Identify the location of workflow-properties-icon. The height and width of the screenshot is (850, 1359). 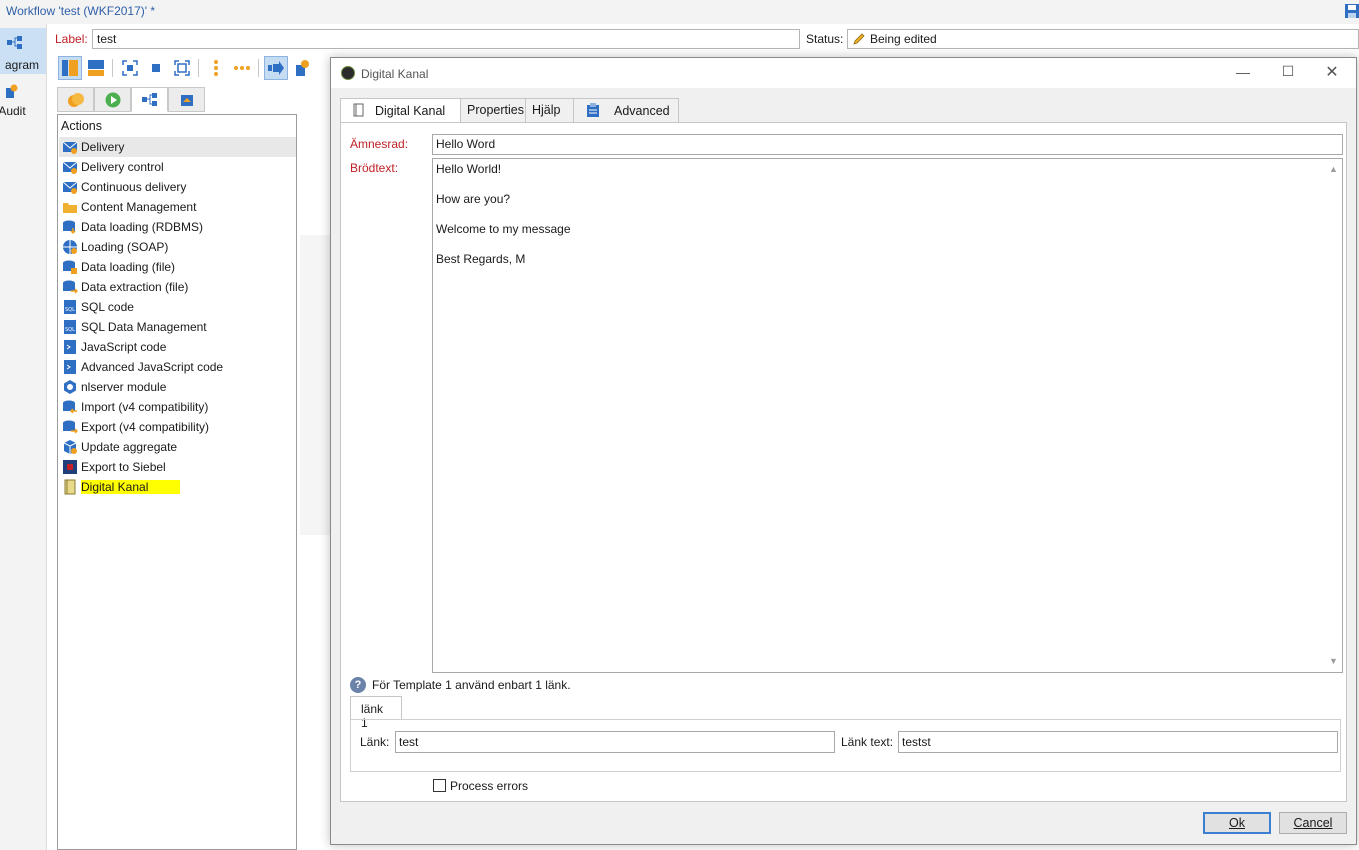
(302, 68).